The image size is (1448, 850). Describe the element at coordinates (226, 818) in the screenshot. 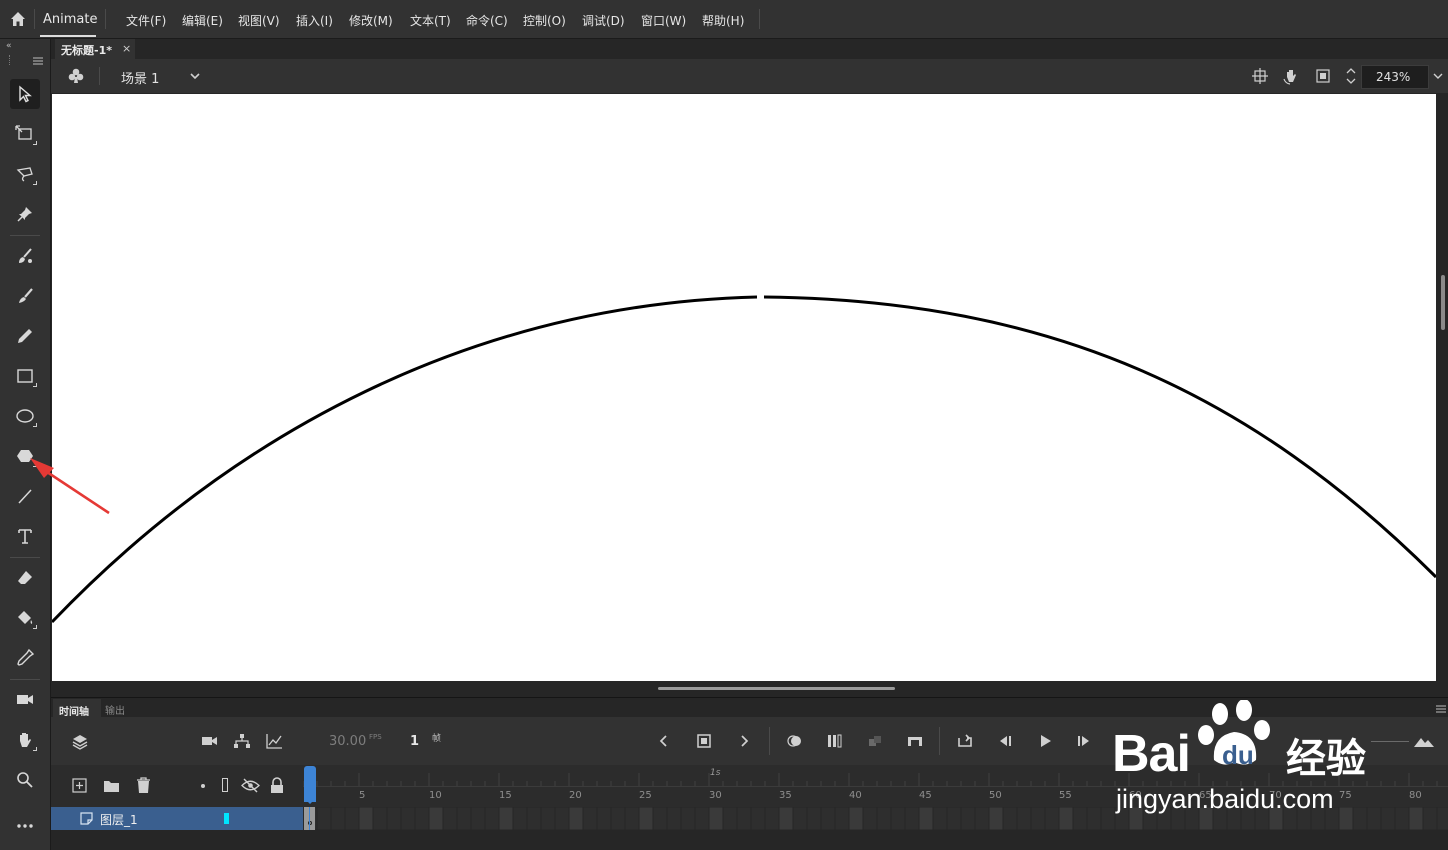

I see `layer-color-swatch` at that location.